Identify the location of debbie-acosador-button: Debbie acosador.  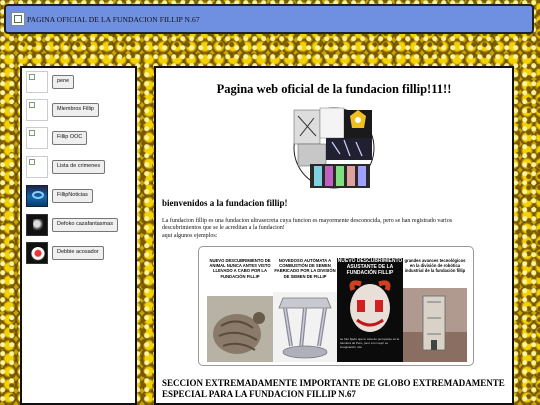
(78, 253).